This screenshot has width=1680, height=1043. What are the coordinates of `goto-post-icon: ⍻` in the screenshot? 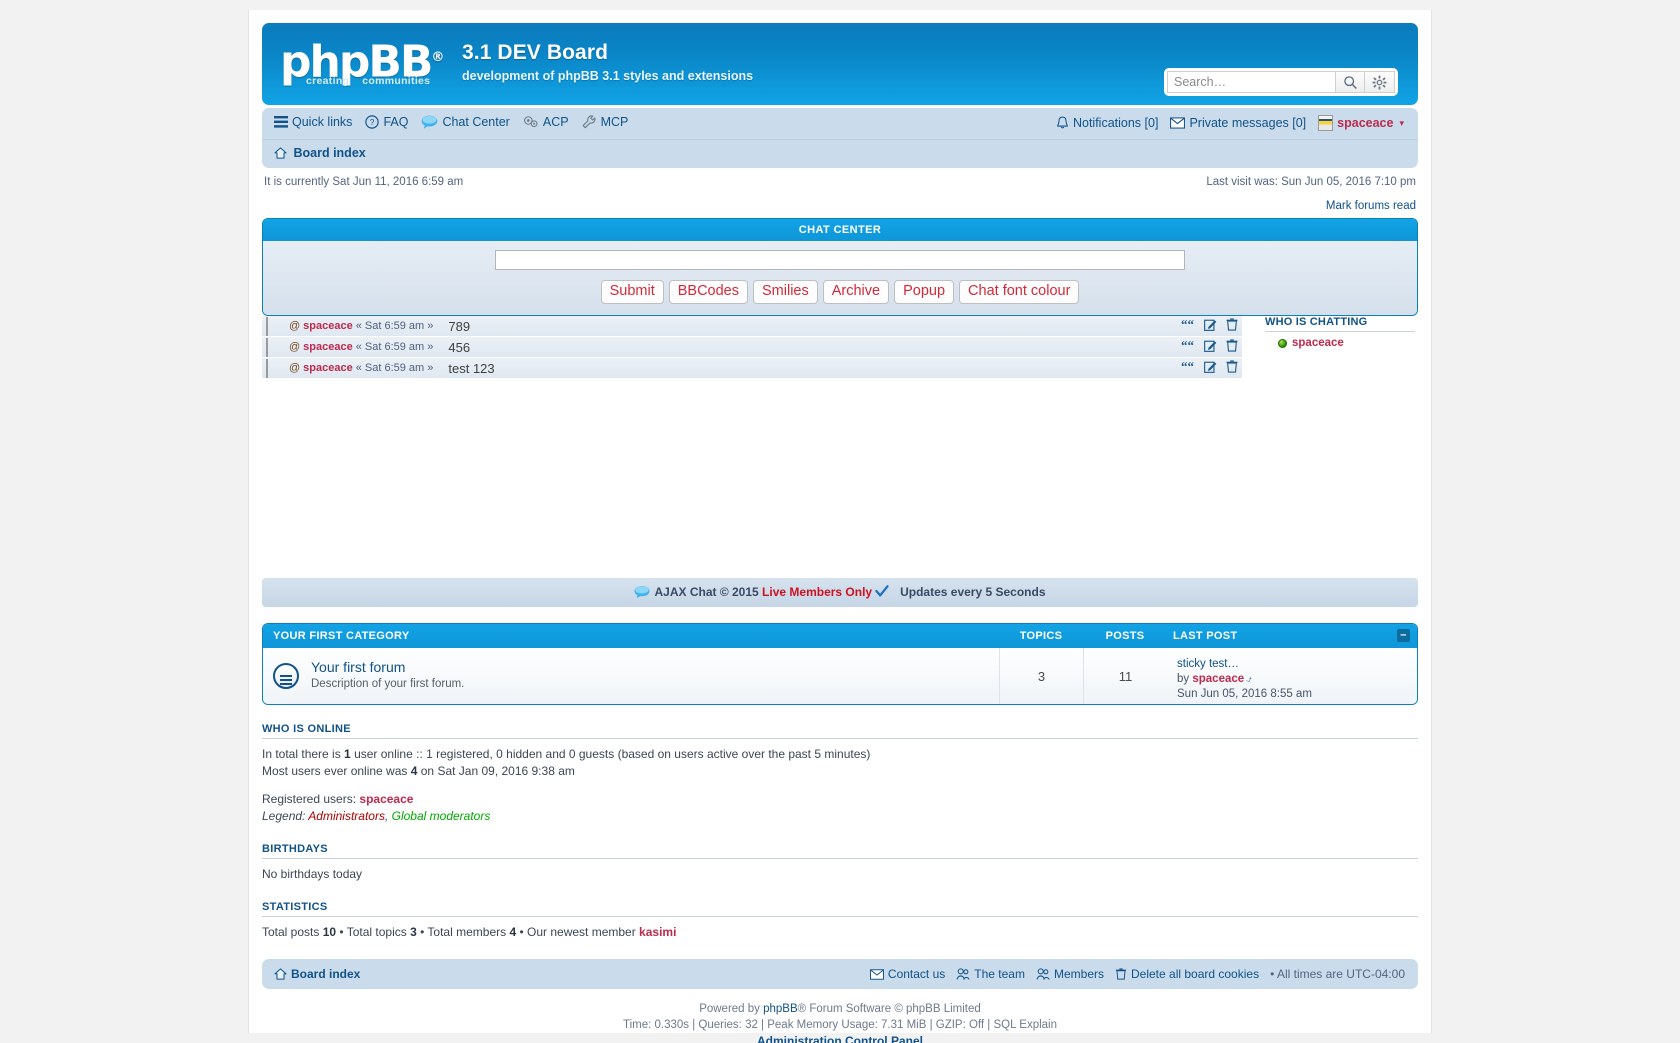 It's located at (1249, 679).